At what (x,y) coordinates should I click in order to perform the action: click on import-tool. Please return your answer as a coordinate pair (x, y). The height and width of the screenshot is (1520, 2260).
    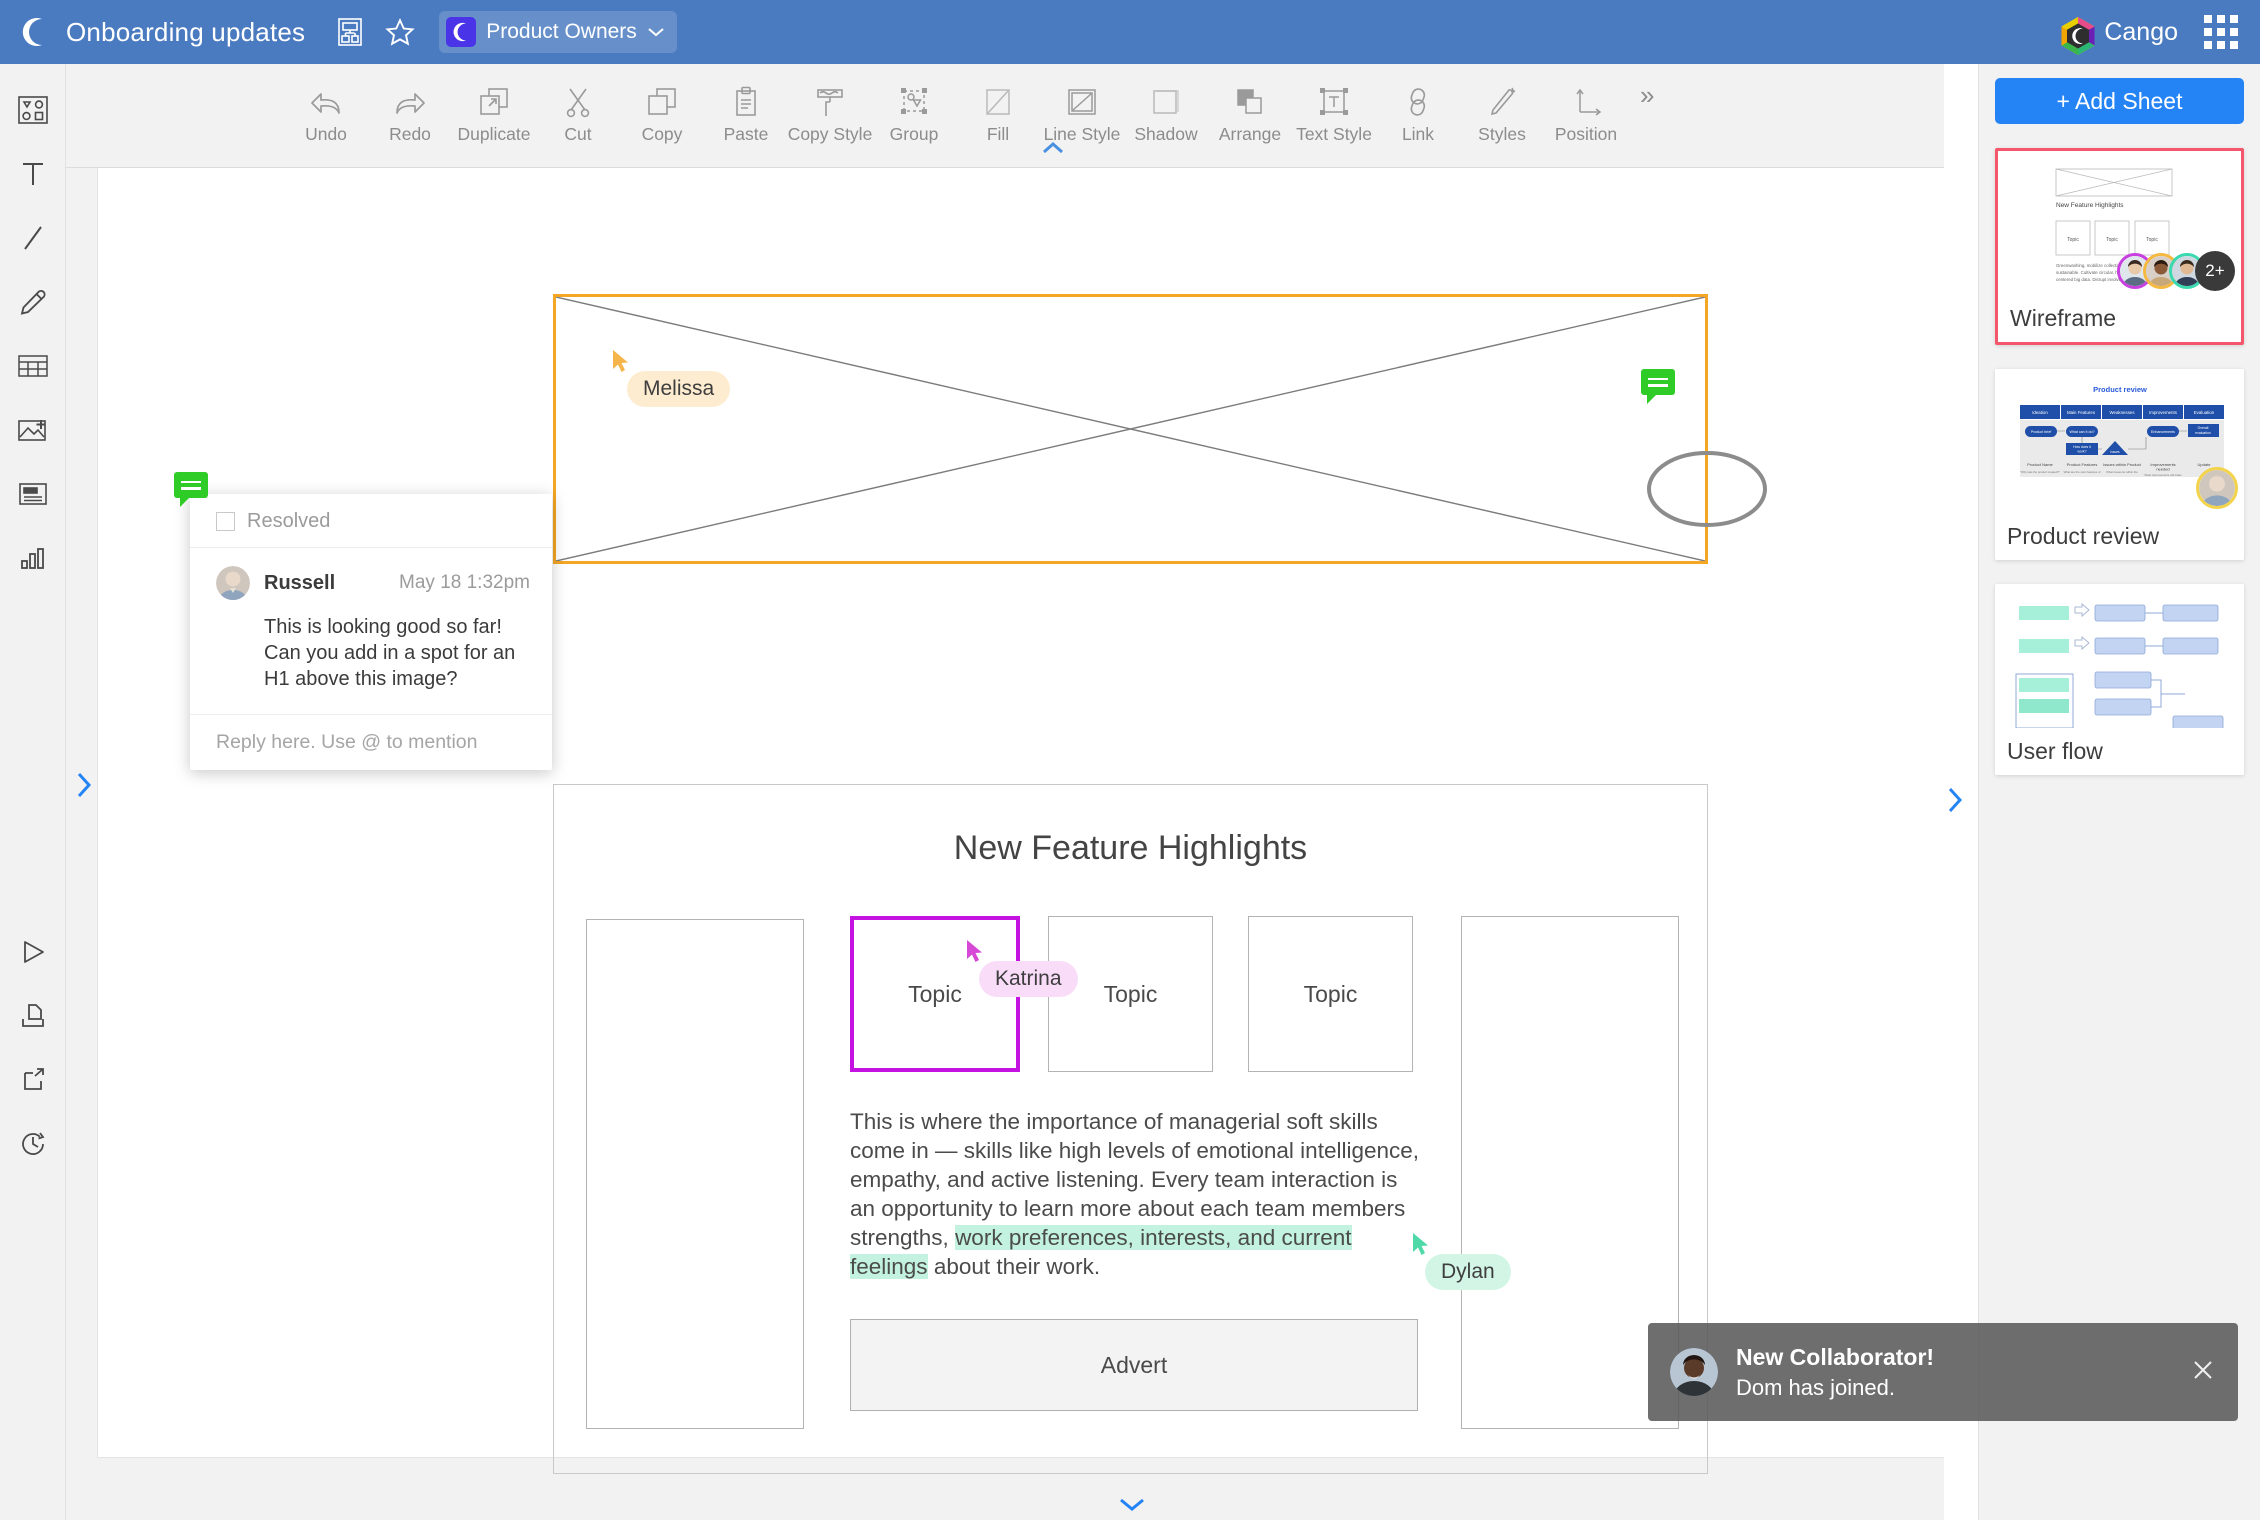
    Looking at the image, I should click on (33, 1016).